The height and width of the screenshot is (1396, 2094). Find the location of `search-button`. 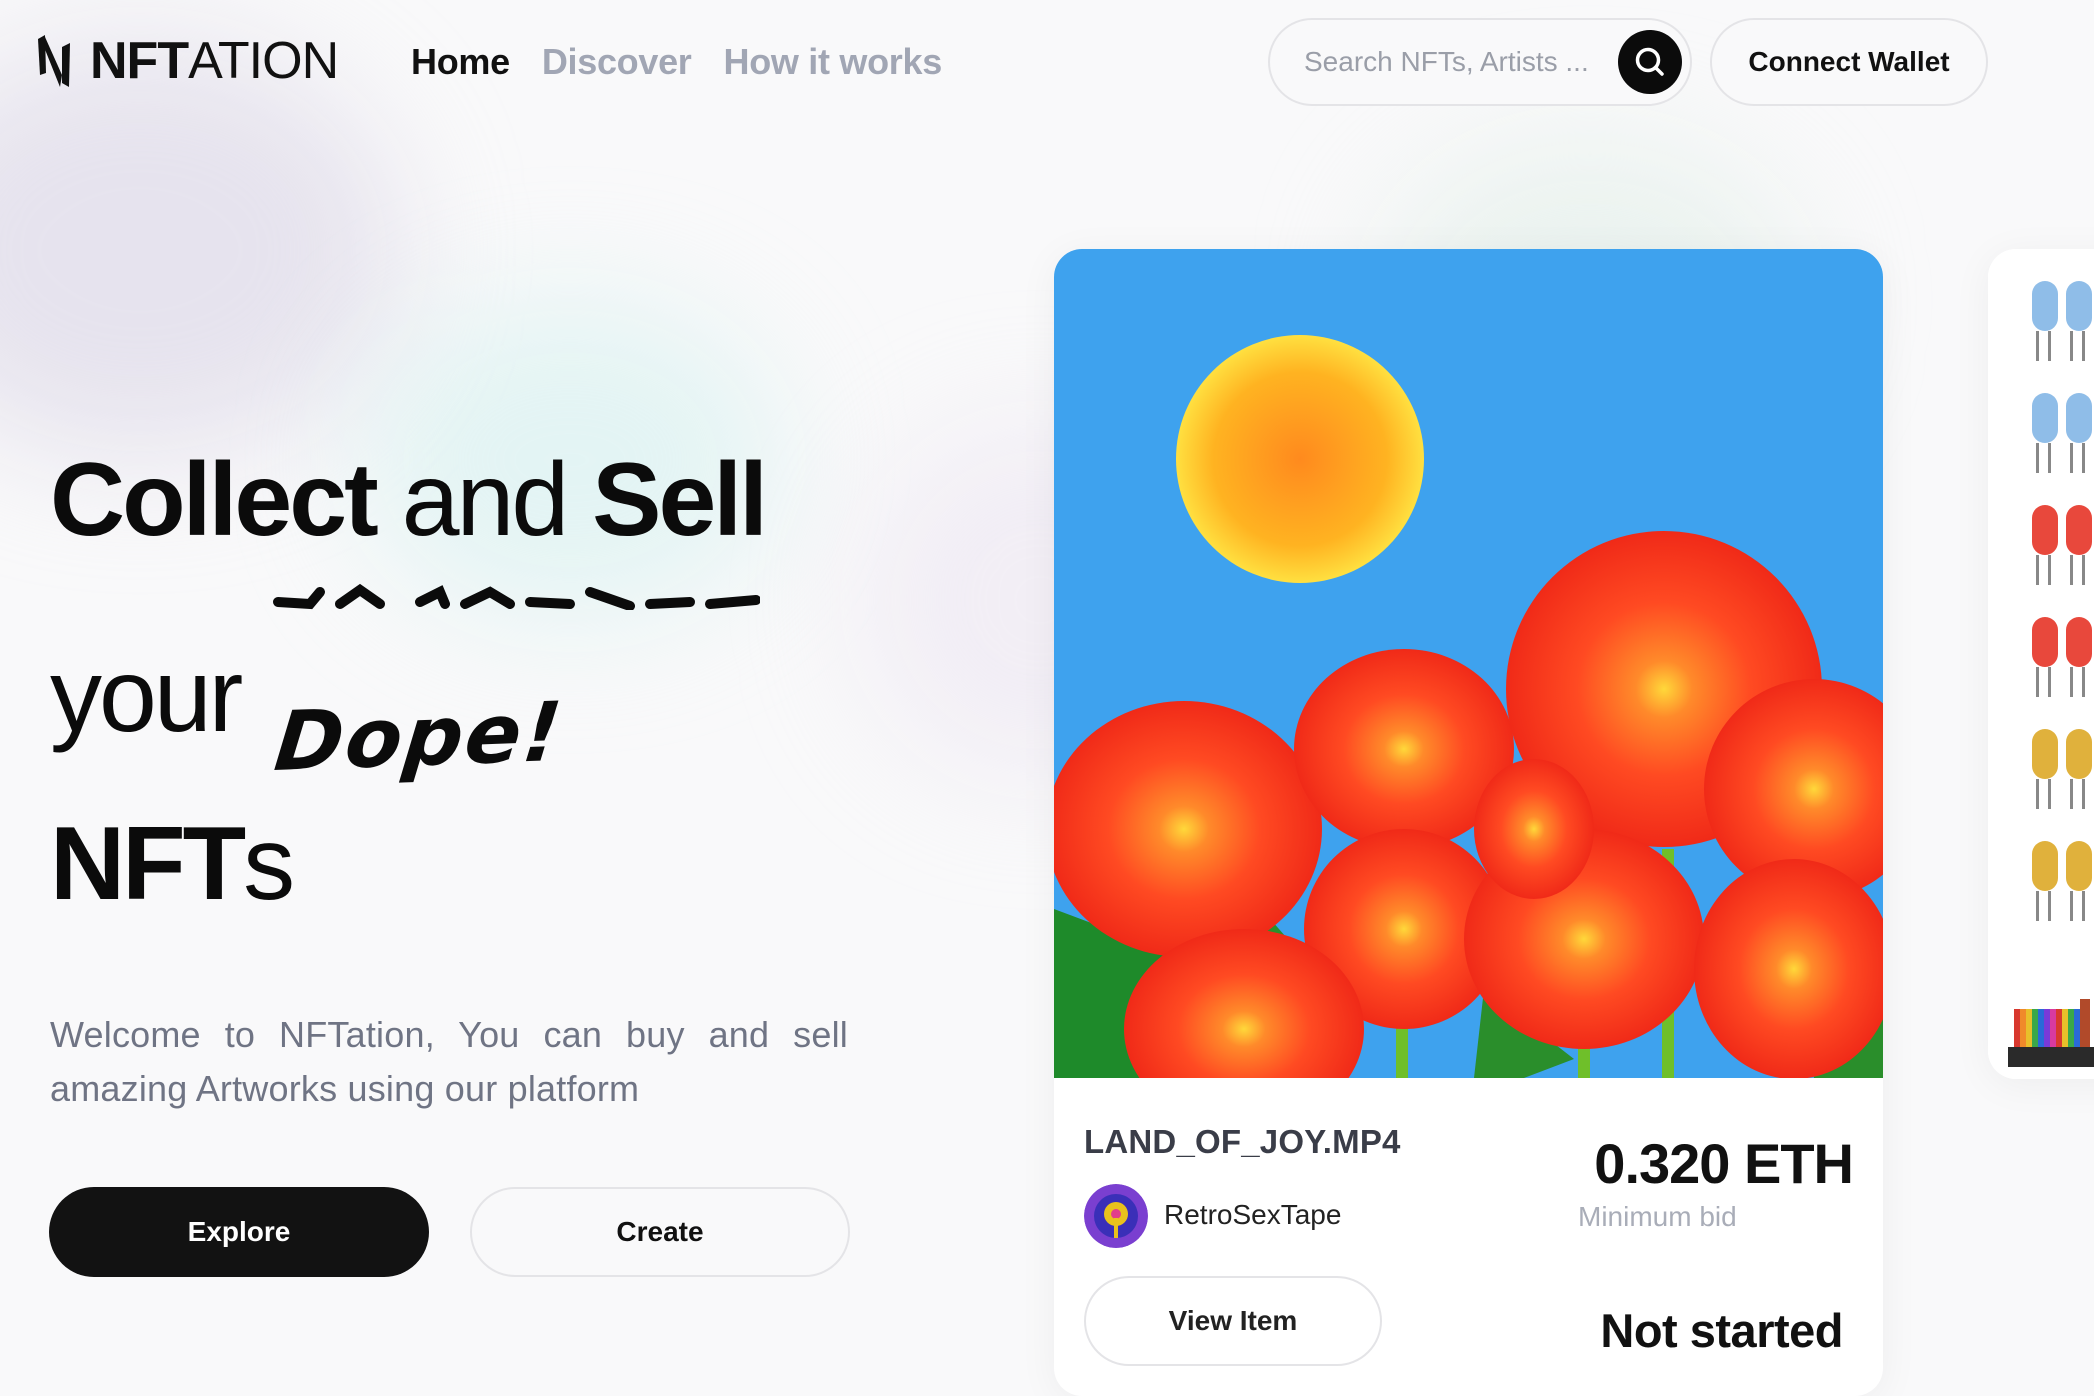

search-button is located at coordinates (1650, 62).